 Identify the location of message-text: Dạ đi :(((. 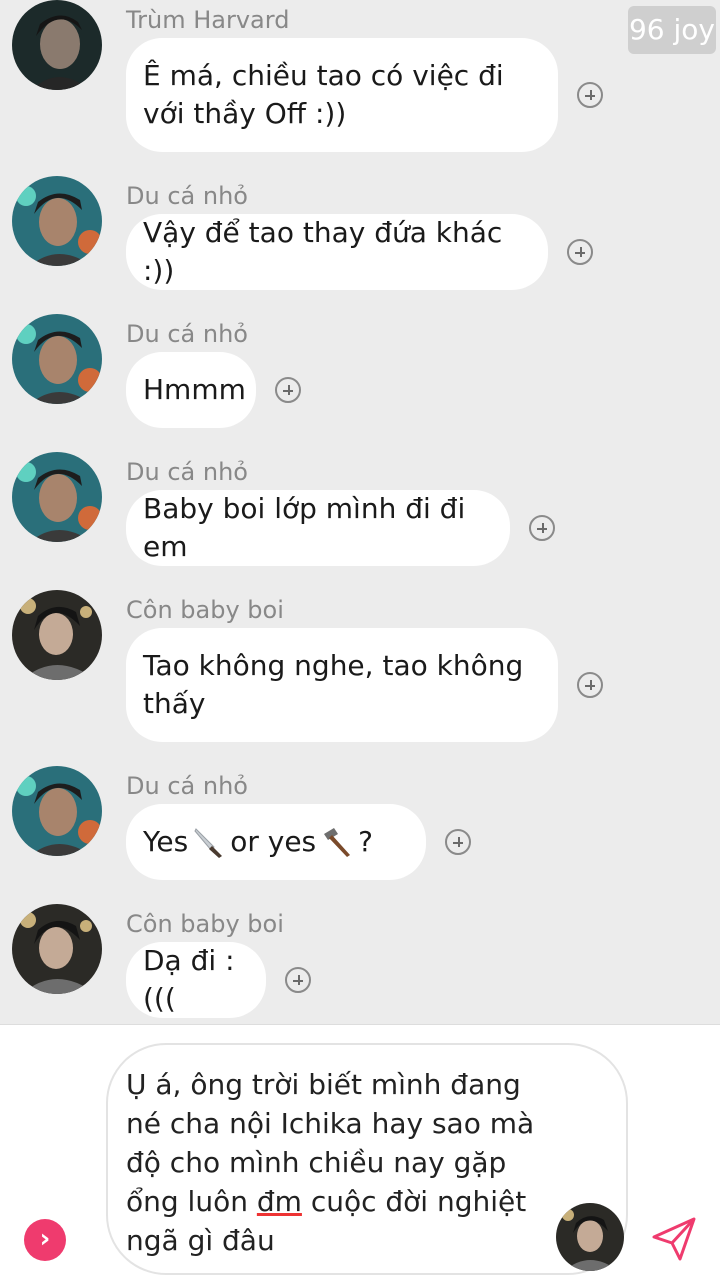
(189, 979).